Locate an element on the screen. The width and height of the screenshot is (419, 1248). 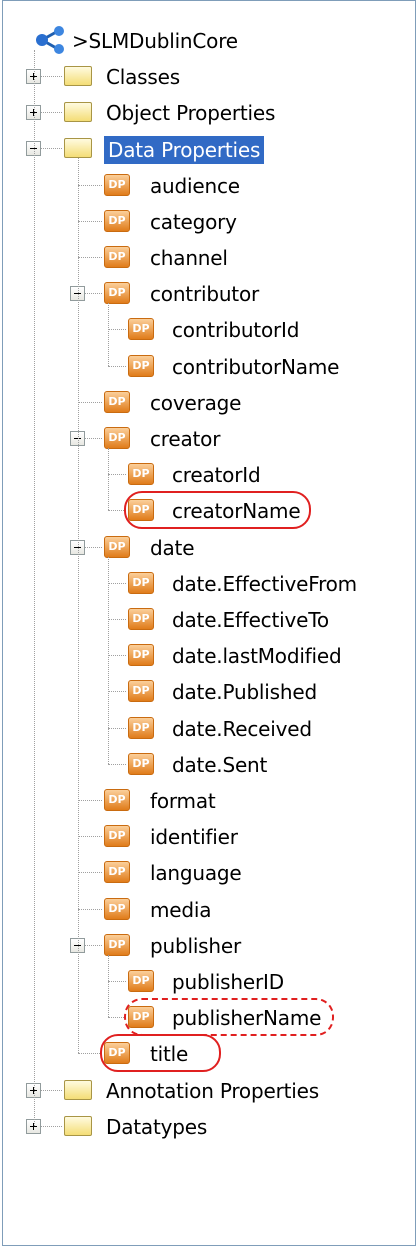
tree-node-label: contributorName is located at coordinates (256, 366).